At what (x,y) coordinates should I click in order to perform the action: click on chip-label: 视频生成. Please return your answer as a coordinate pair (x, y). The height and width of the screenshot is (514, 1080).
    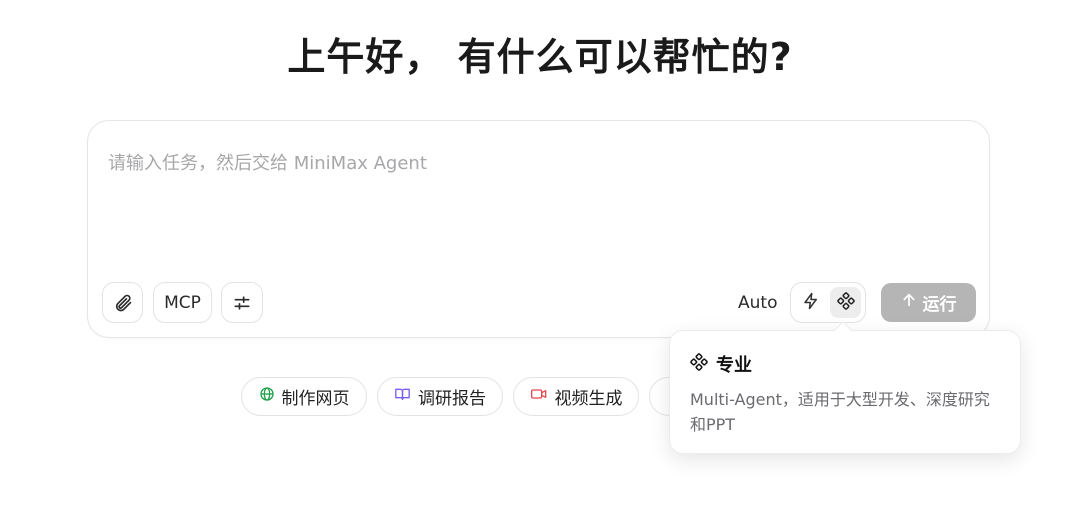
    Looking at the image, I should click on (588, 399).